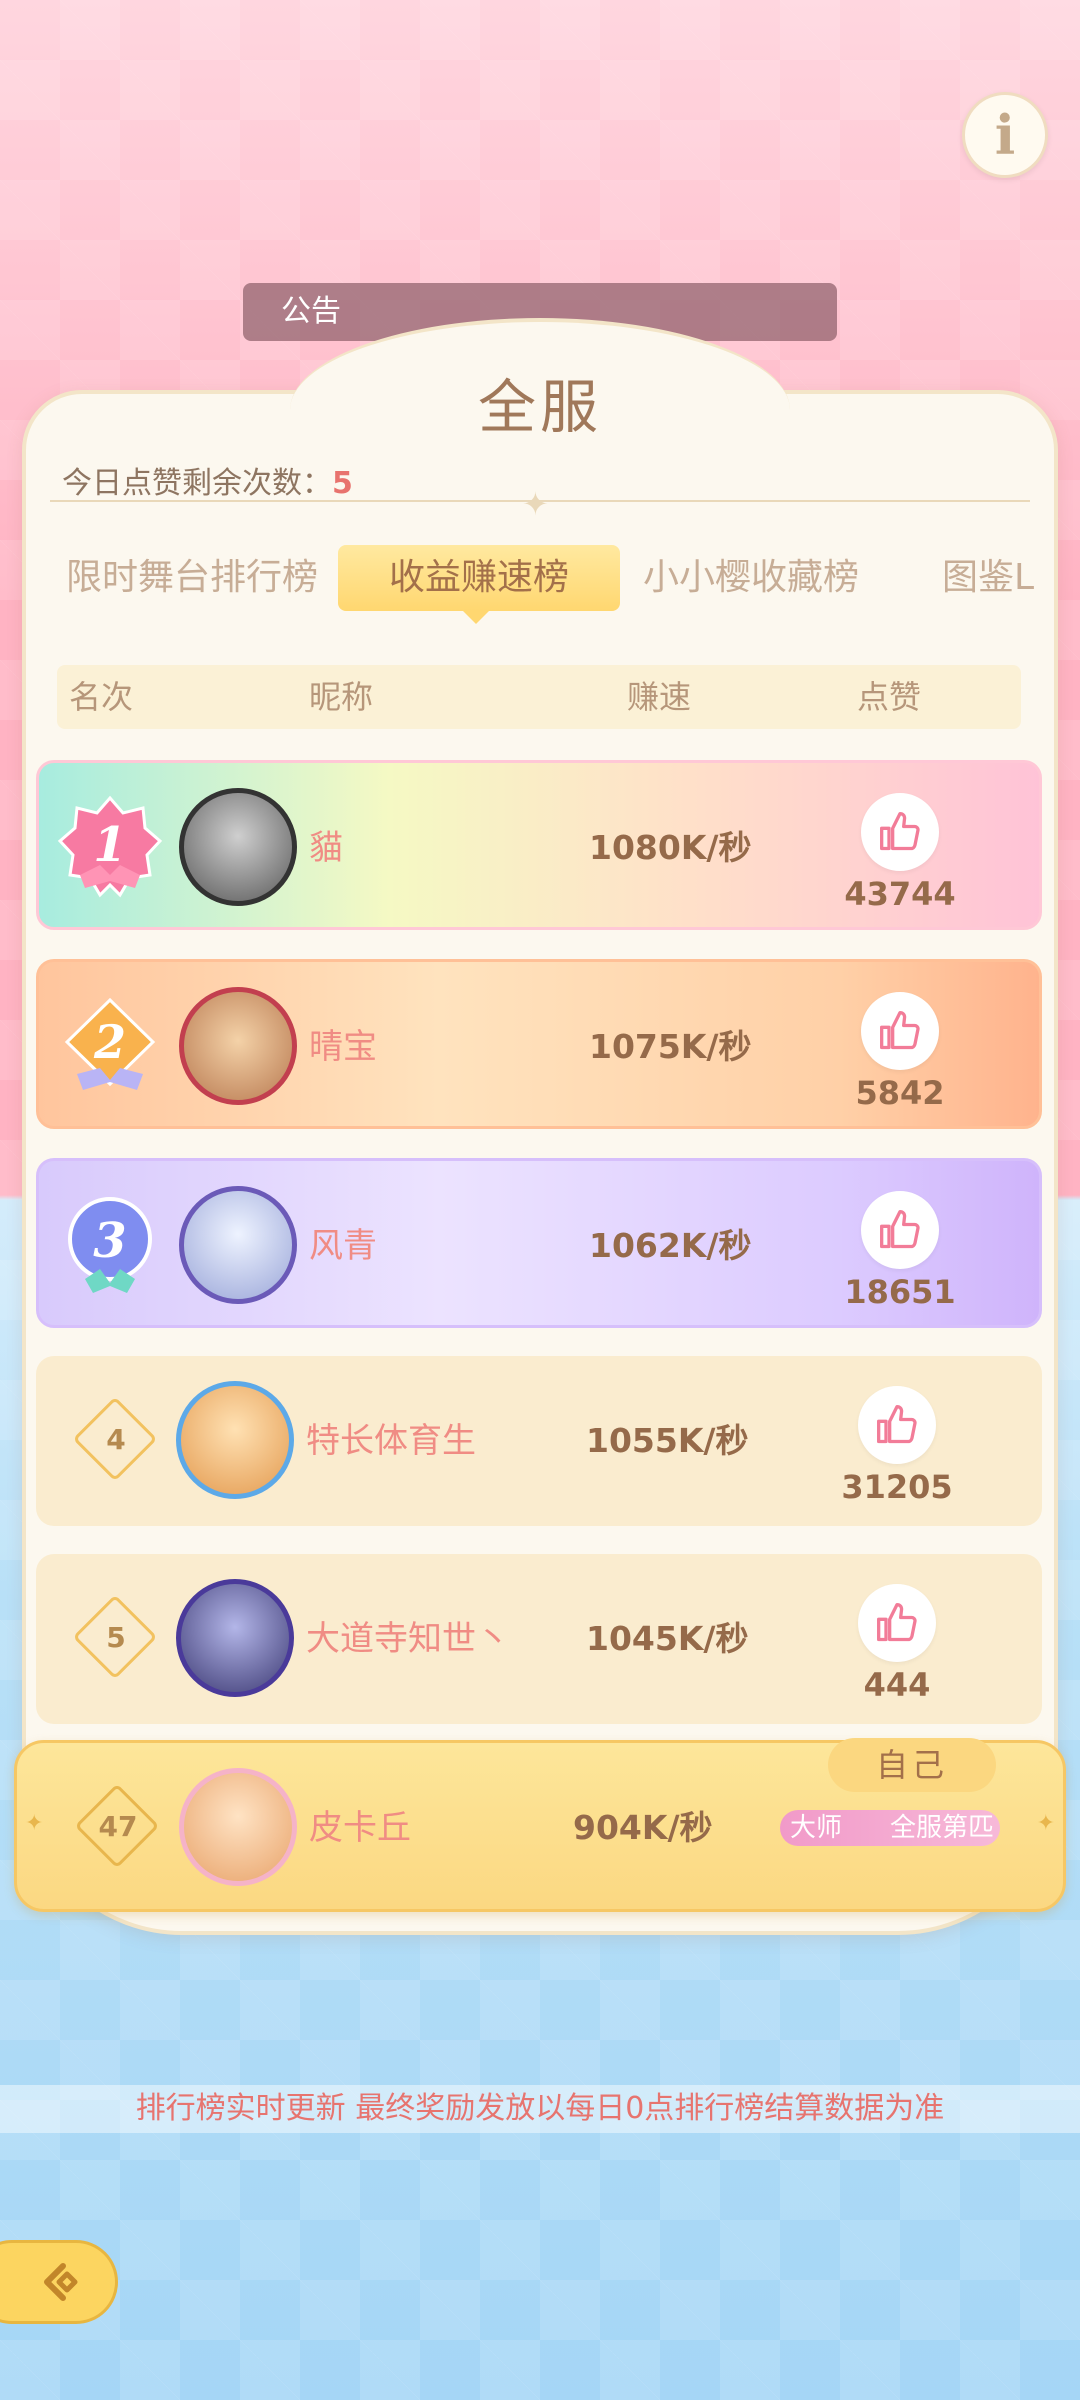 This screenshot has height=2400, width=1080. I want to click on likes-remaining-label: 今日点赞剩余次数：, so click(197, 483).